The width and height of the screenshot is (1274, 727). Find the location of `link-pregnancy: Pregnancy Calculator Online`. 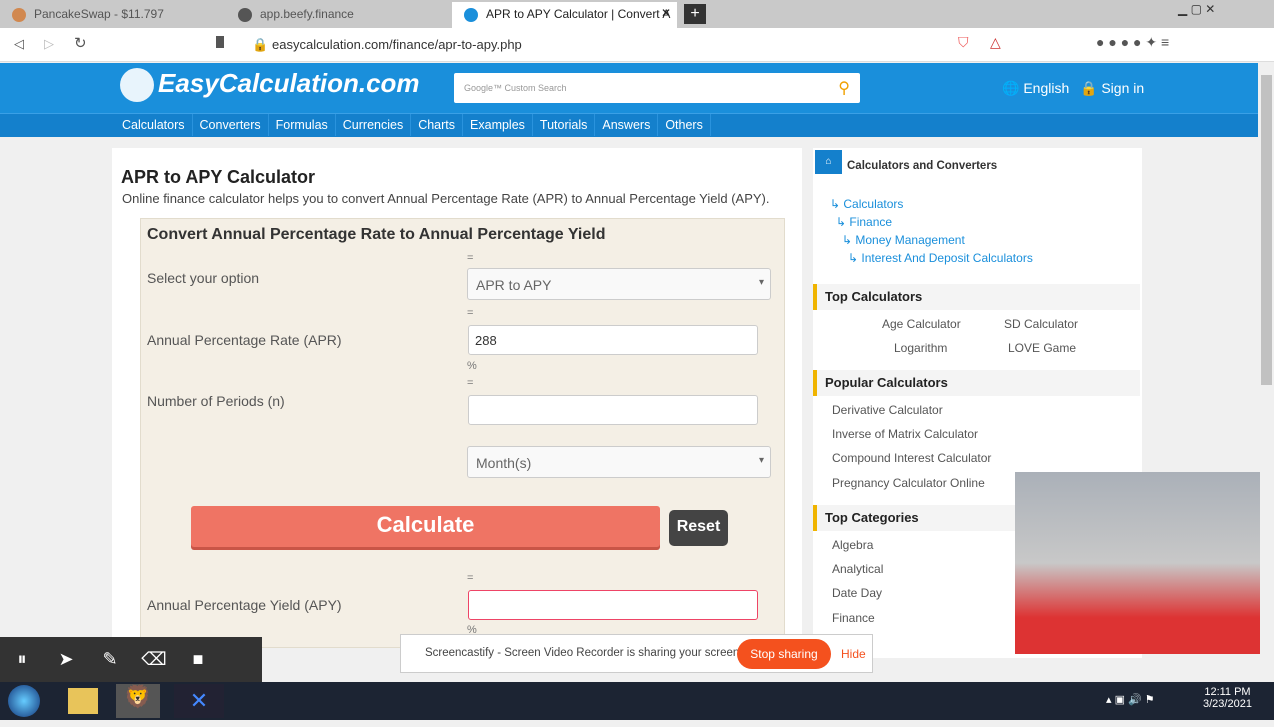

link-pregnancy: Pregnancy Calculator Online is located at coordinates (908, 483).